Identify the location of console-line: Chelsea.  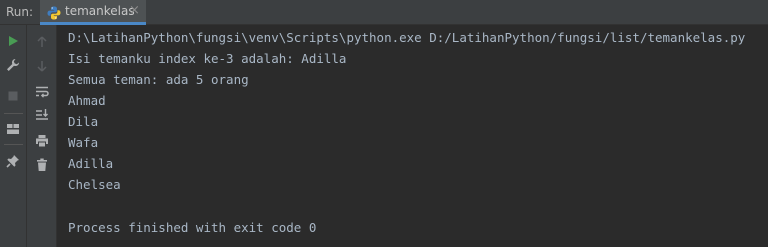
(94, 184).